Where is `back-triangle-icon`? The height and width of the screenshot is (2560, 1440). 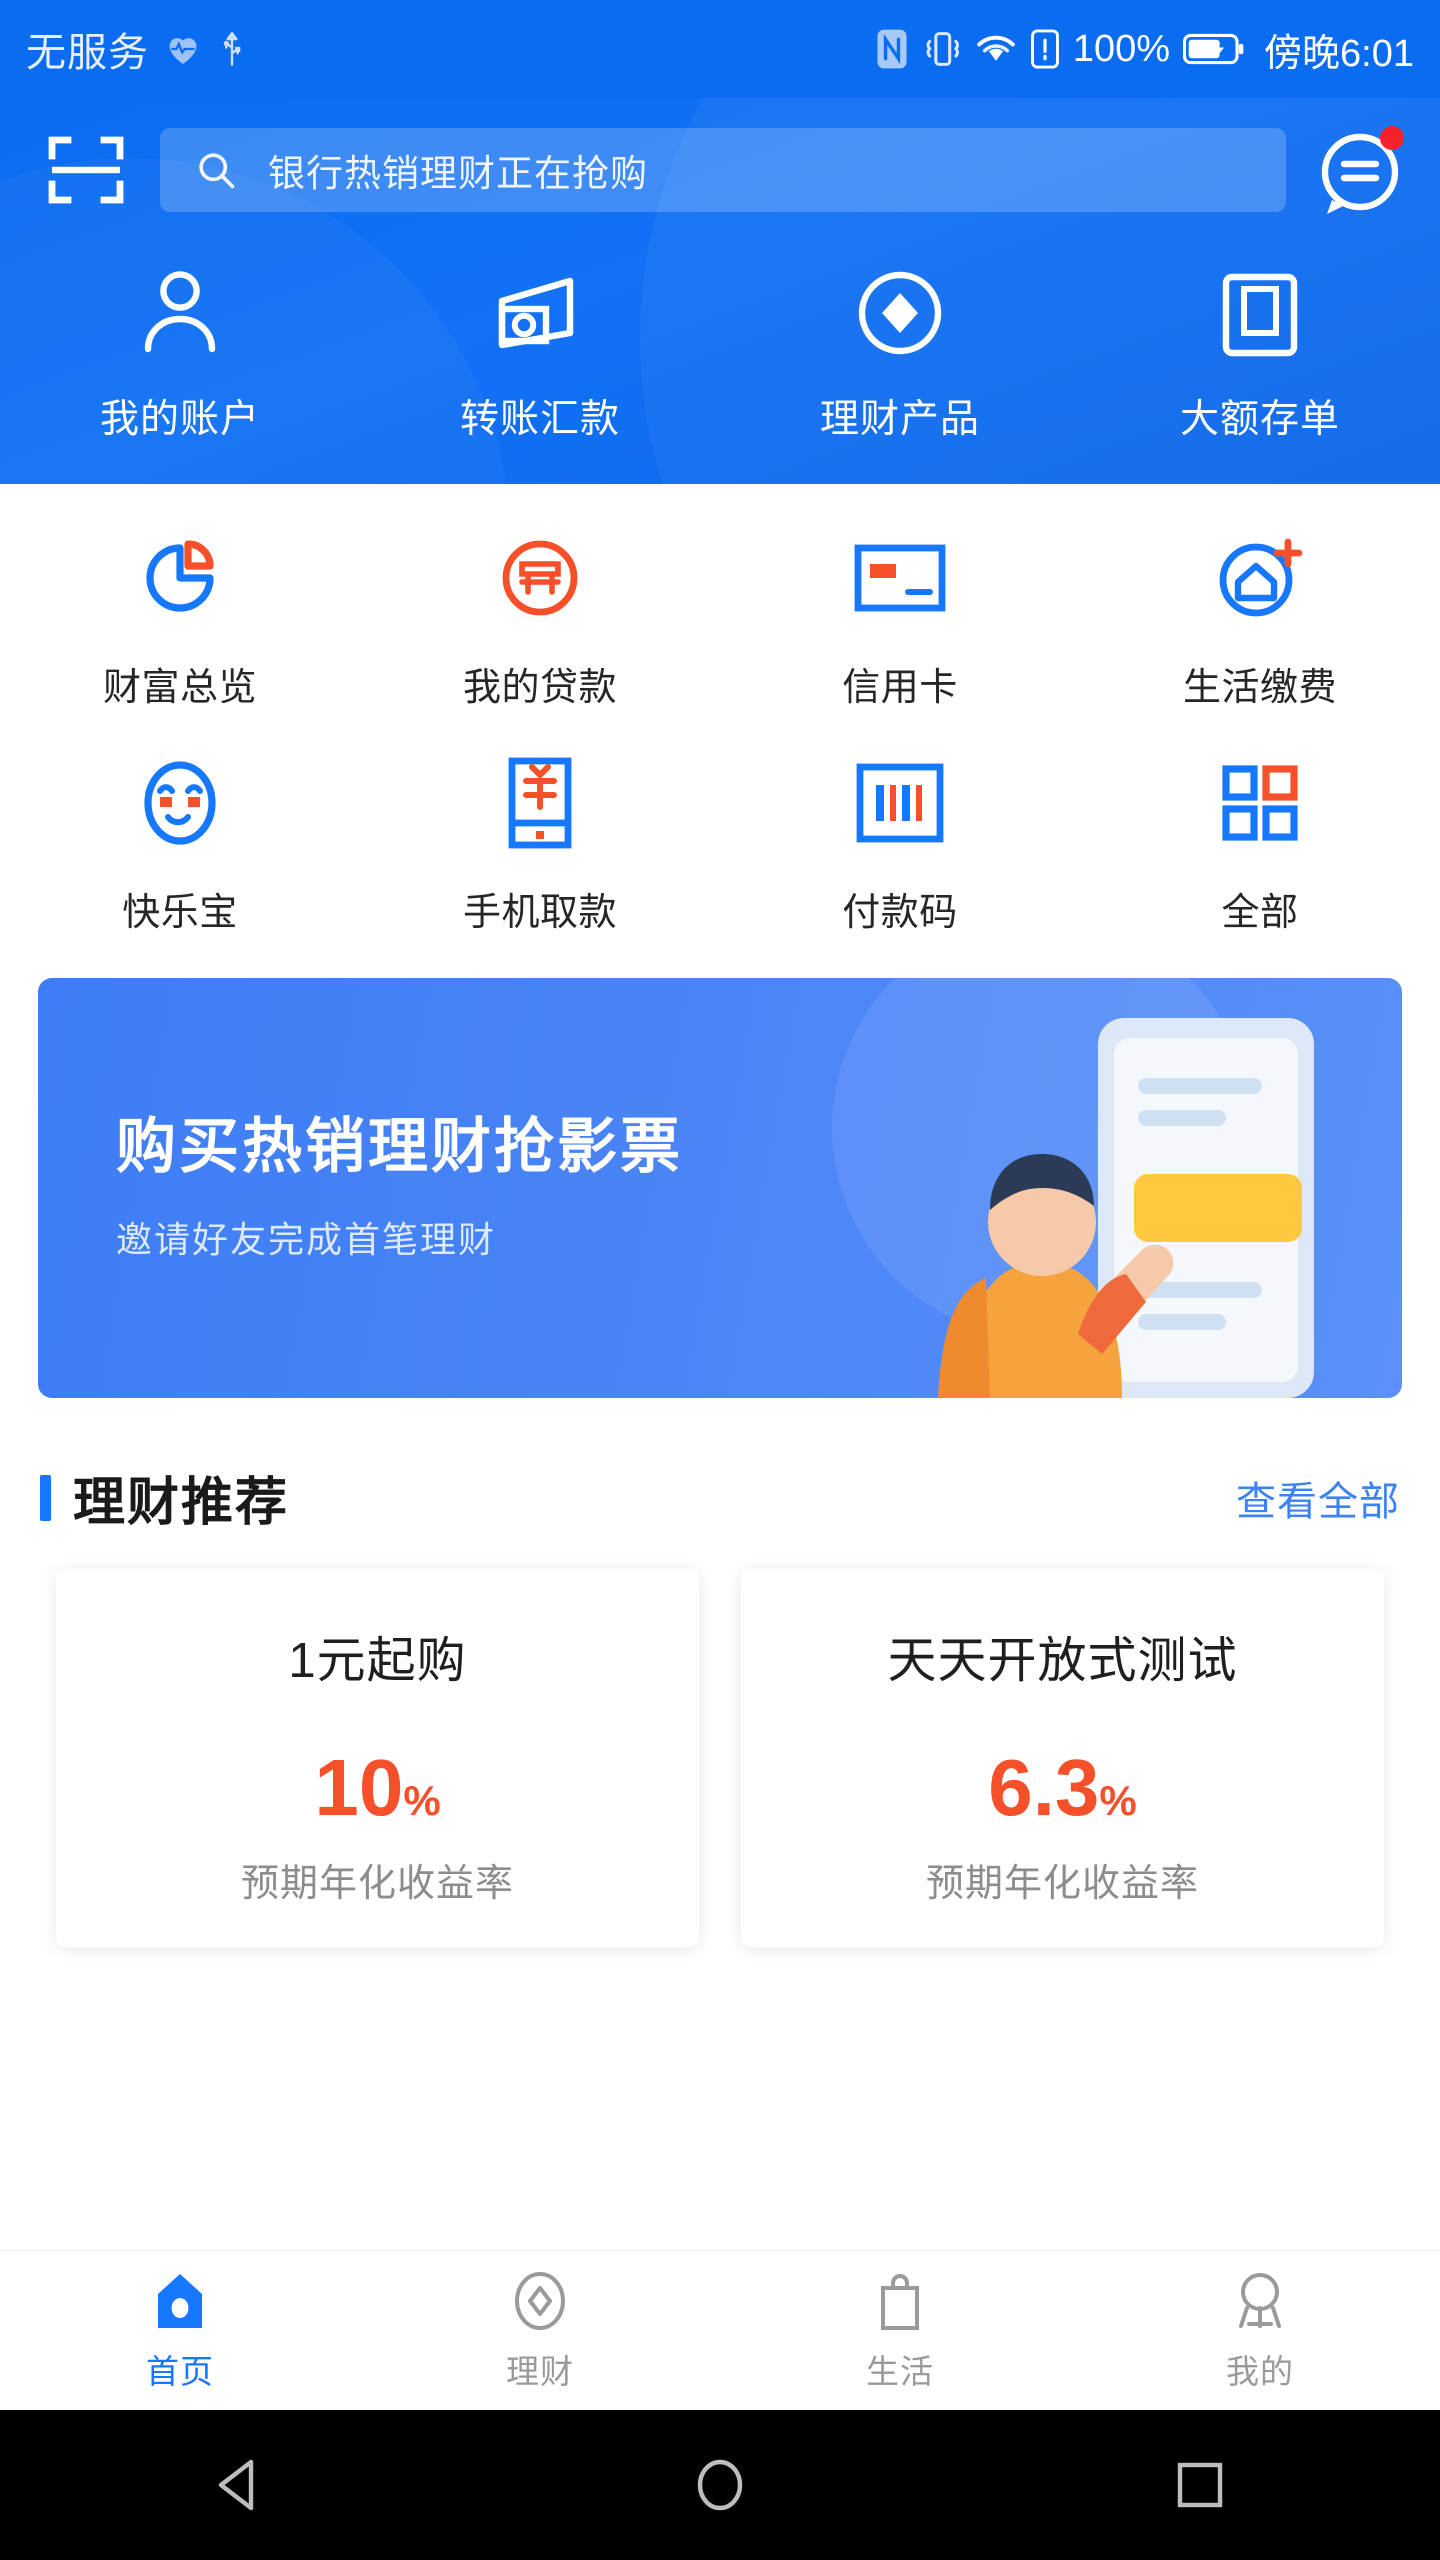
back-triangle-icon is located at coordinates (240, 2485).